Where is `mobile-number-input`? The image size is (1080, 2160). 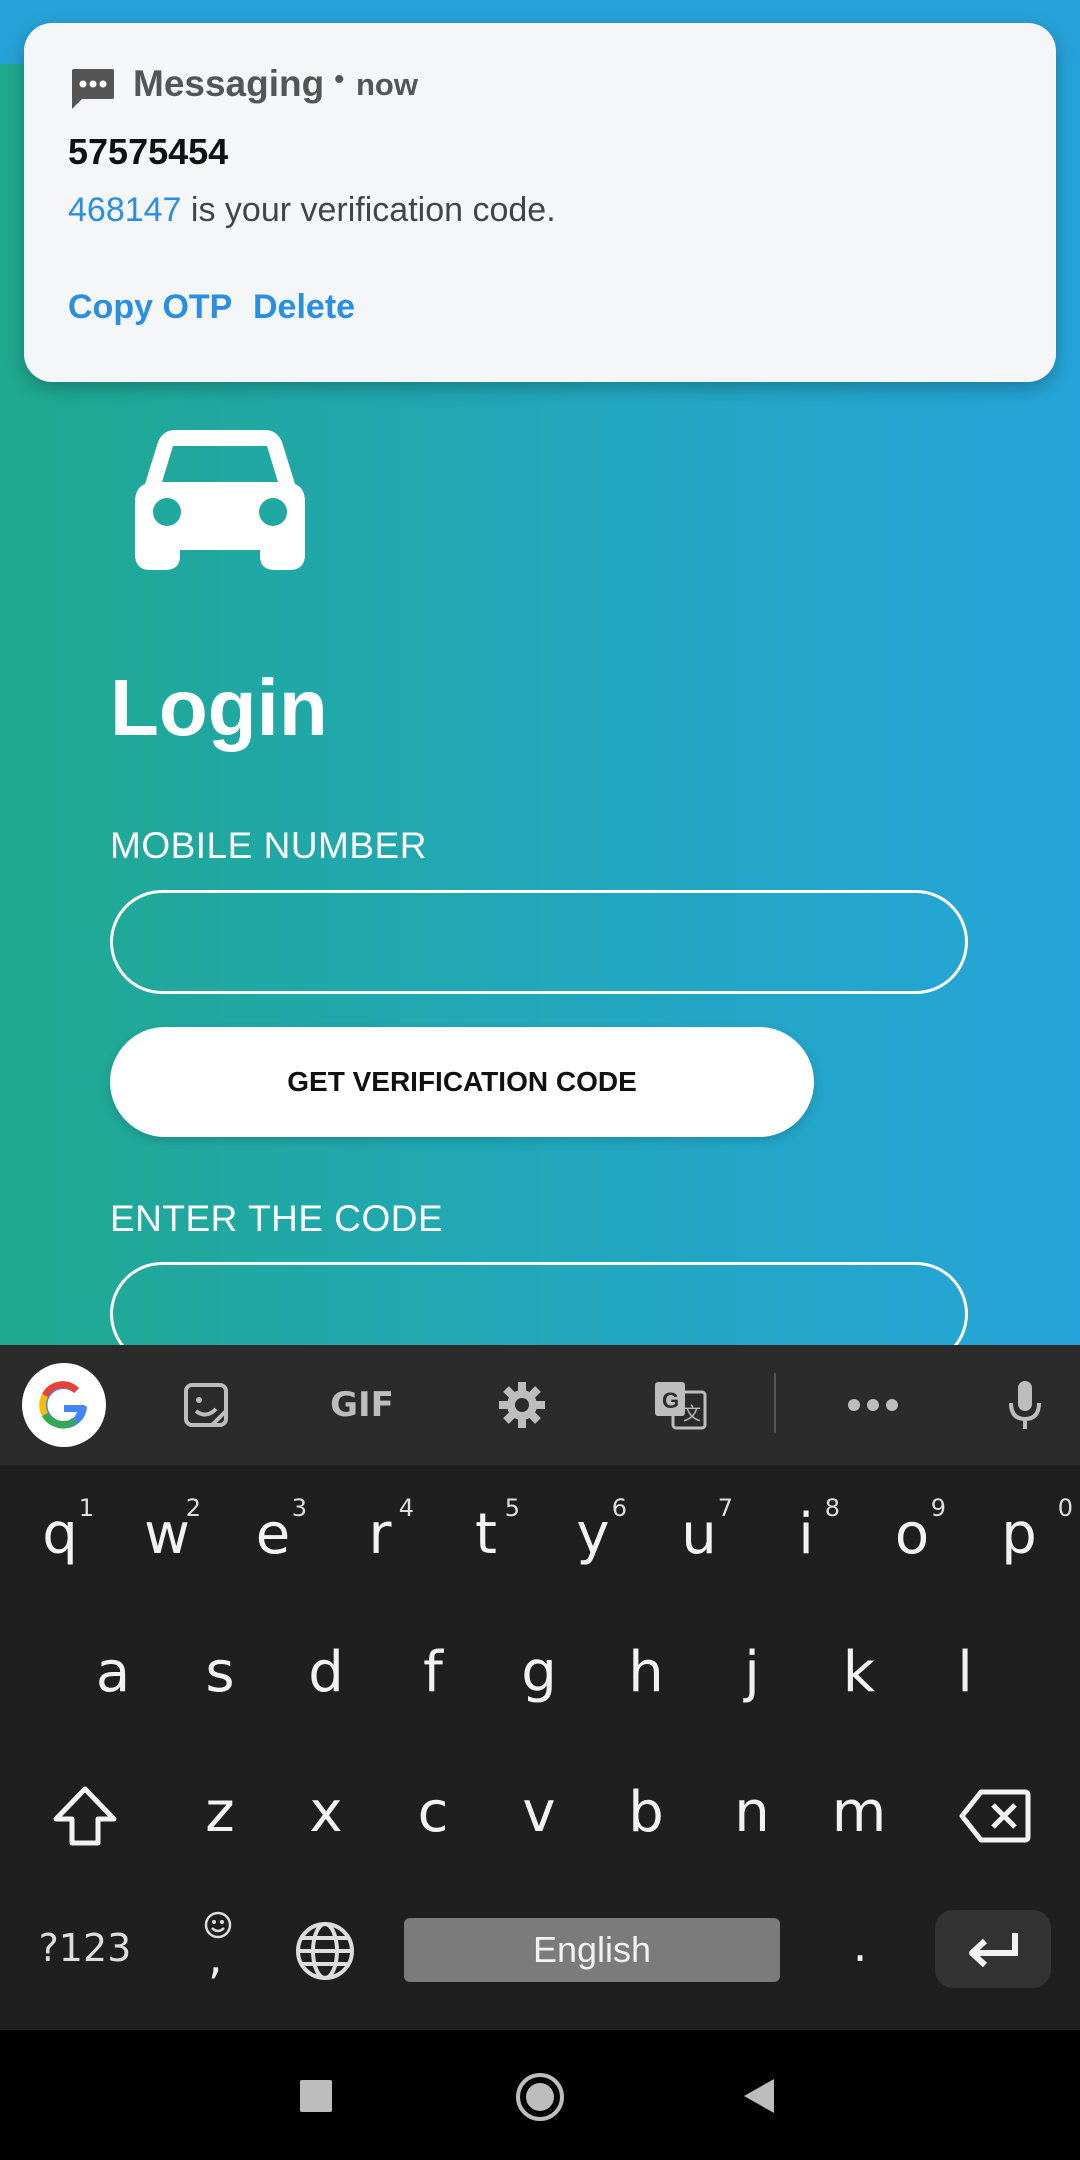 mobile-number-input is located at coordinates (539, 942).